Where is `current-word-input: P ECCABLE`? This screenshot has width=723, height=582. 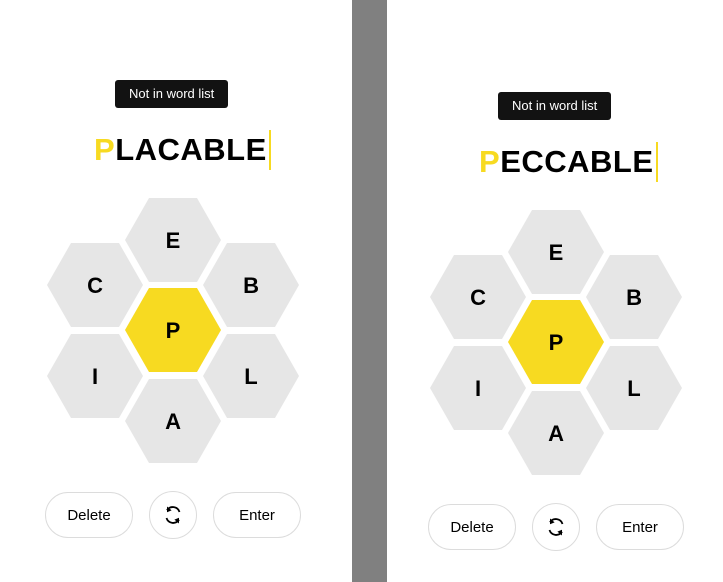
current-word-input: P ECCABLE is located at coordinates (568, 162).